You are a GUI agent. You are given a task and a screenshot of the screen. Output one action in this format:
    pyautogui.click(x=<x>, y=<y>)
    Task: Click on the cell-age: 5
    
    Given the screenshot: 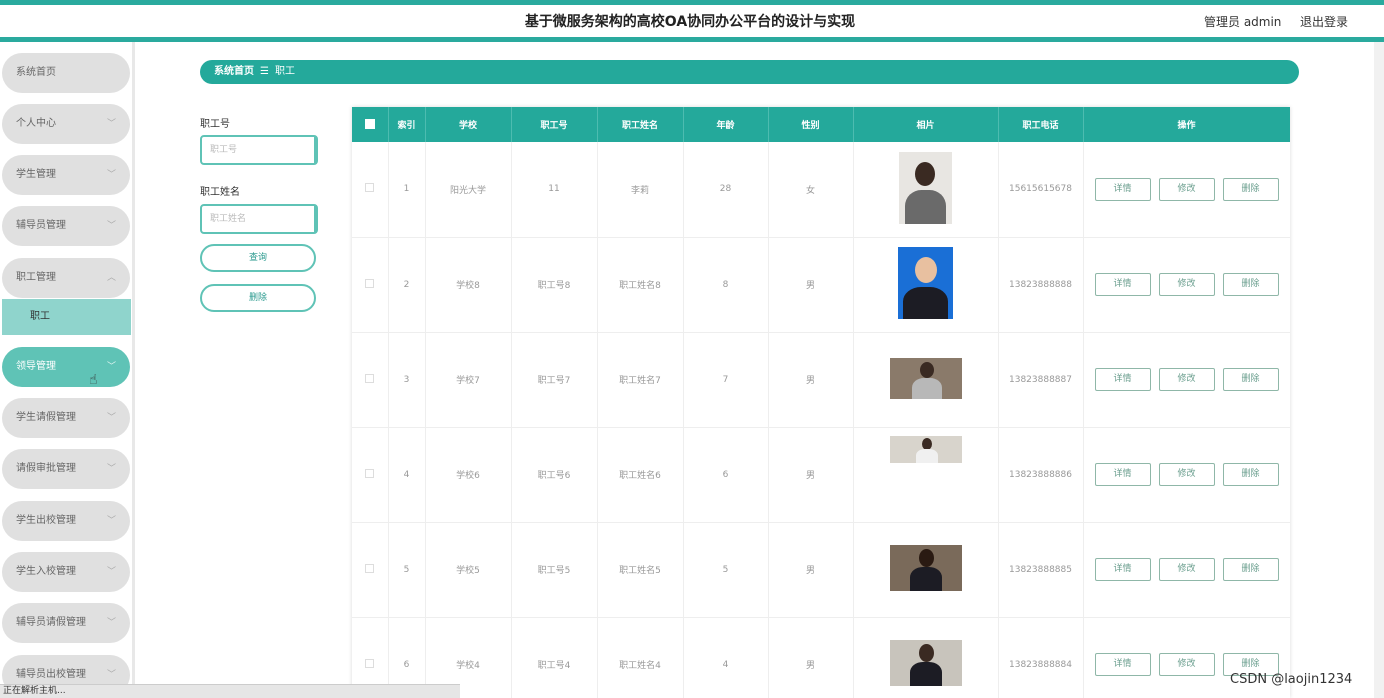 What is the action you would take?
    pyautogui.click(x=726, y=570)
    